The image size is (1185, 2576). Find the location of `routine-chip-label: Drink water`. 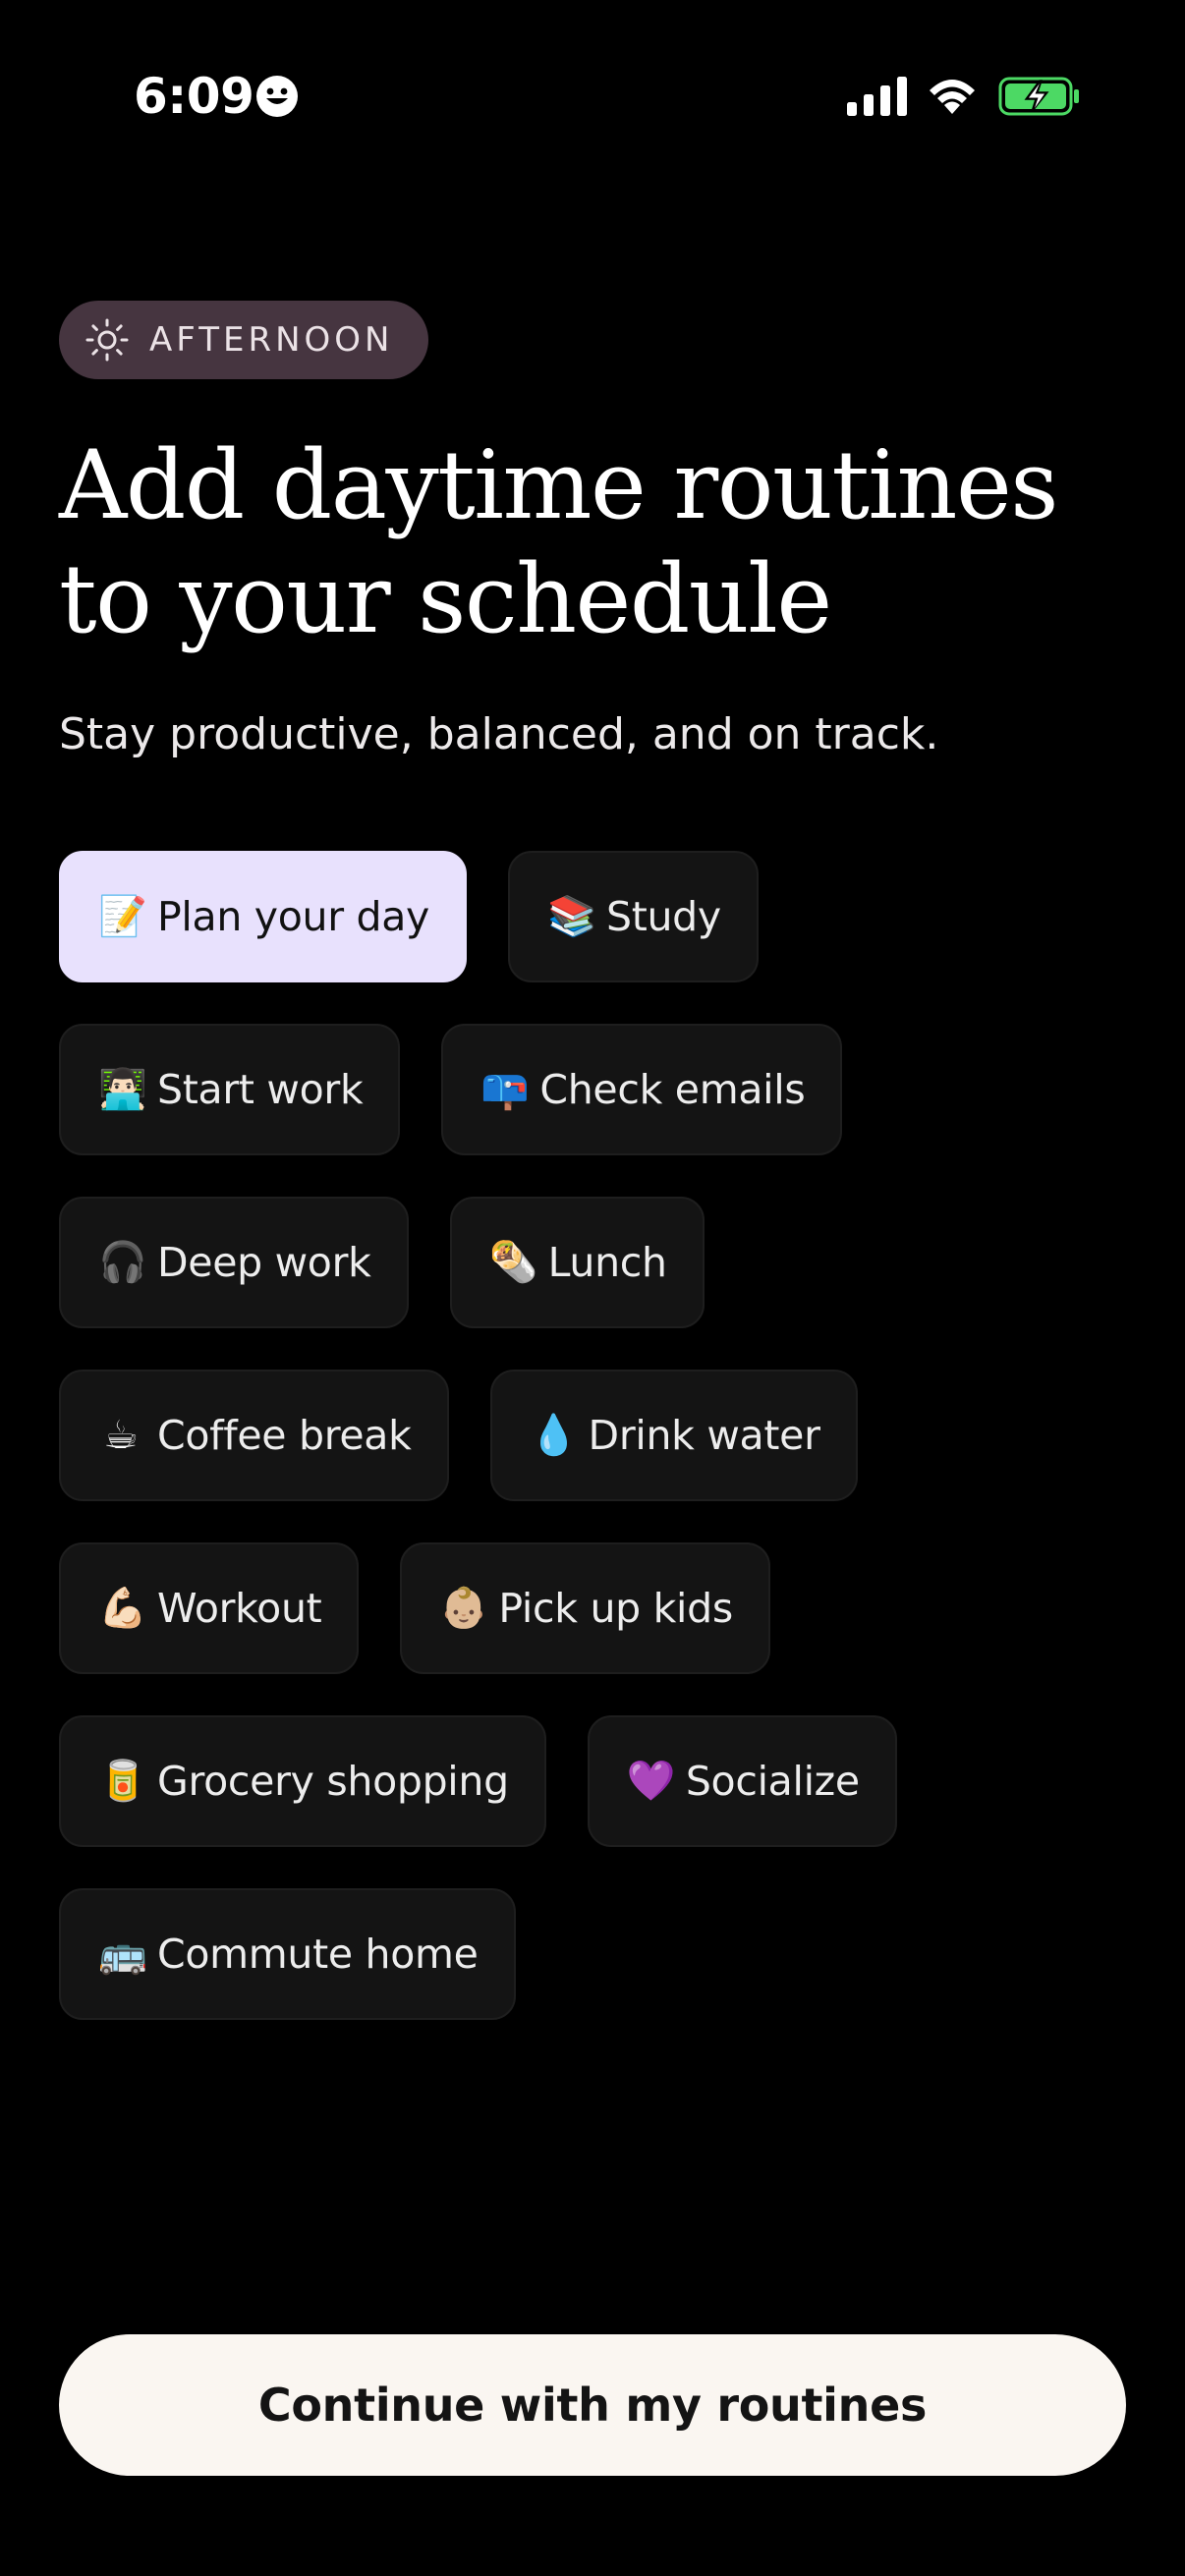

routine-chip-label: Drink water is located at coordinates (704, 1435).